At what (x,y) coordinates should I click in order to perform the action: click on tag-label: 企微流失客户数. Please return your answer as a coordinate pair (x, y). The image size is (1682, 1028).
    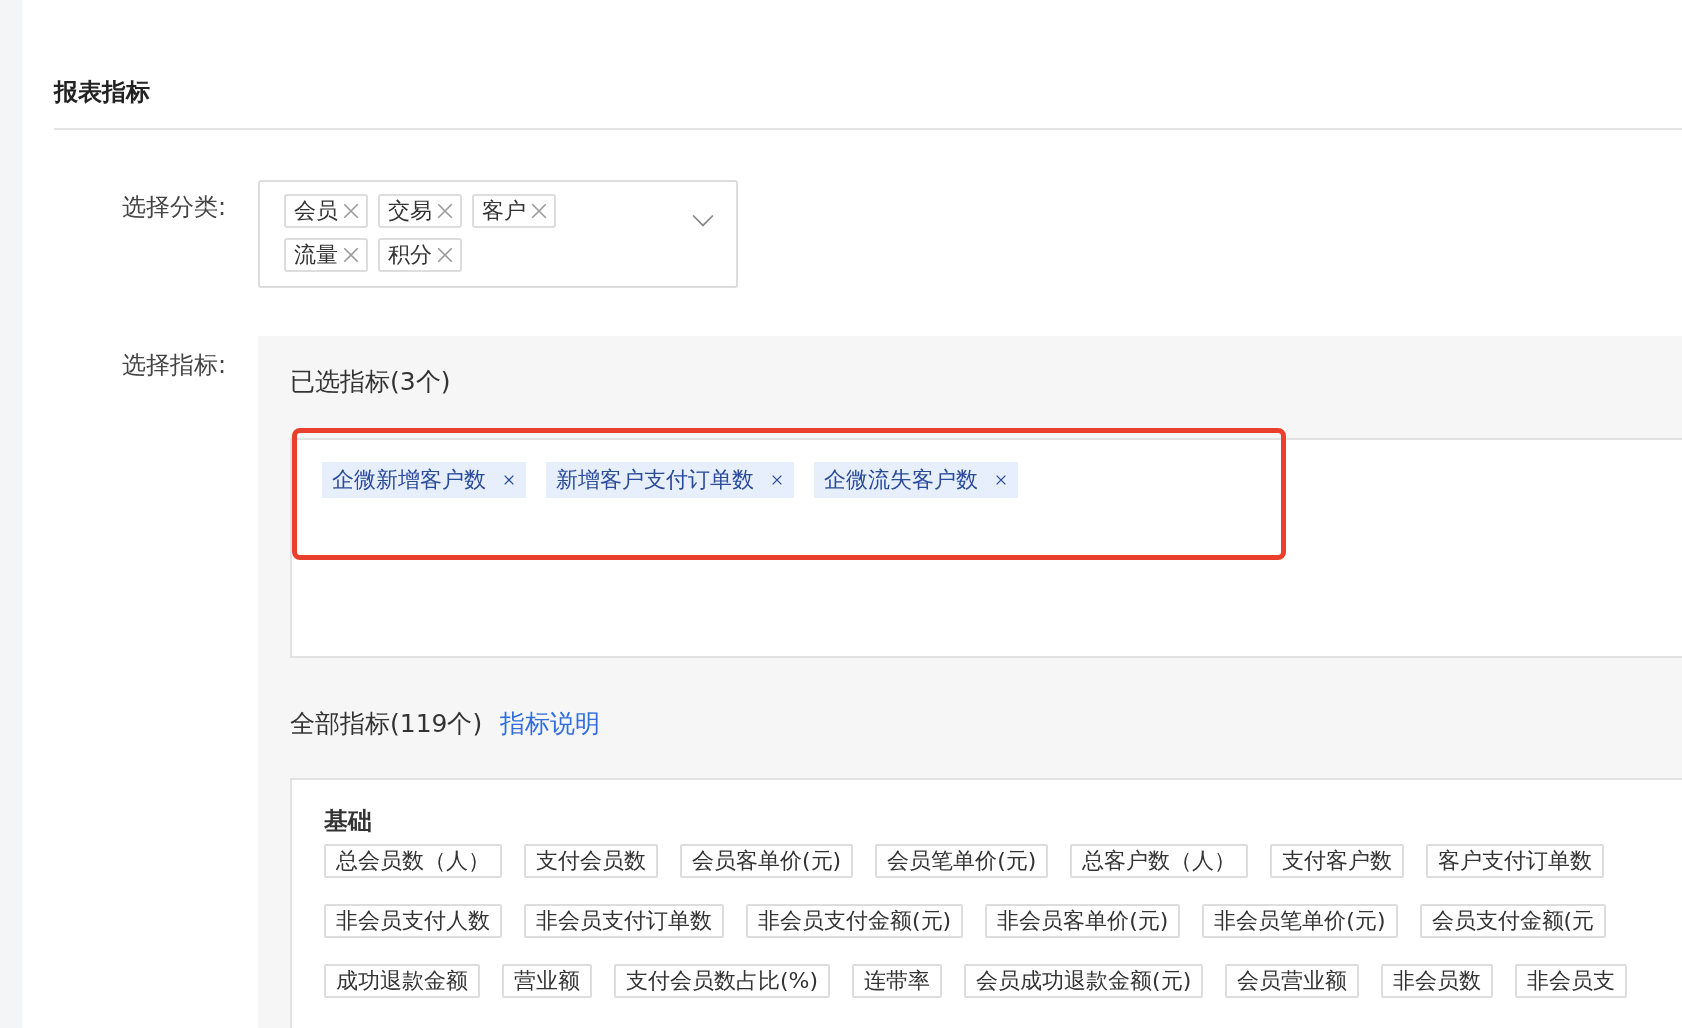
    Looking at the image, I should click on (901, 480).